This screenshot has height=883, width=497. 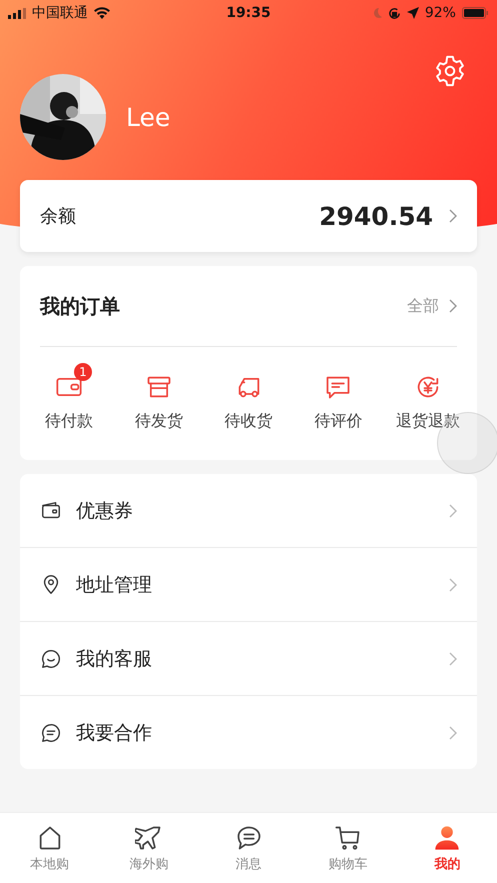 I want to click on menu-label: 地址管理, so click(x=114, y=585).